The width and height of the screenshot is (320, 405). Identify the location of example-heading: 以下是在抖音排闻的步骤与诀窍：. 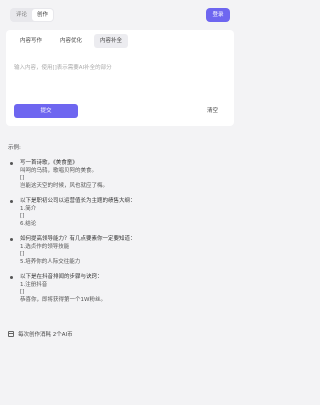
(61, 277).